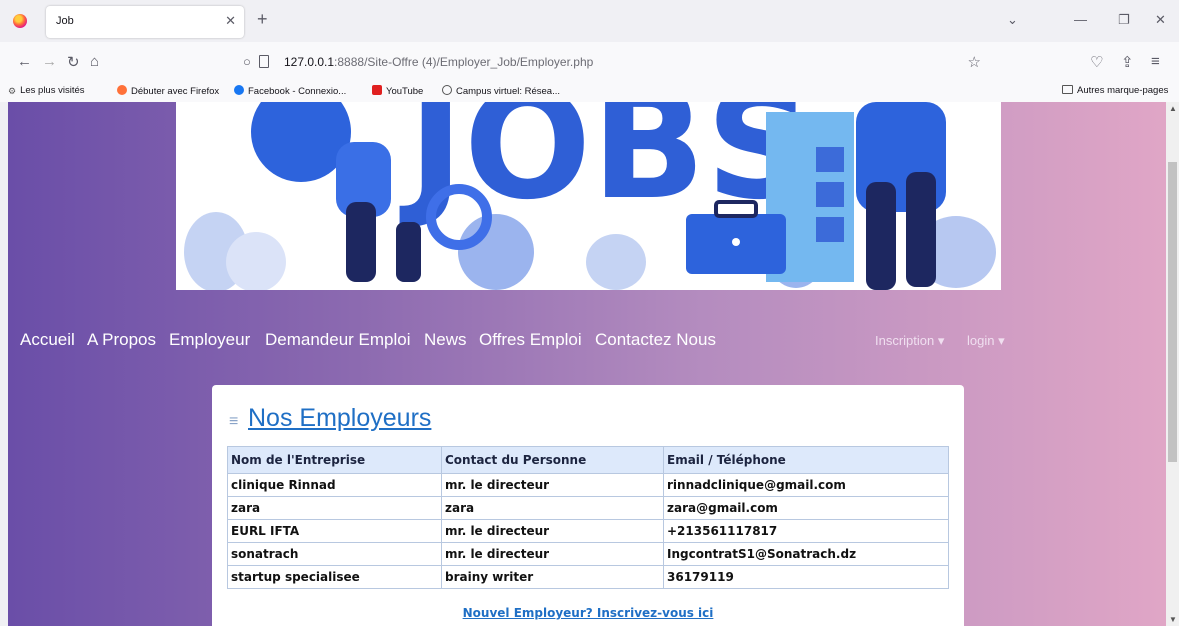 This screenshot has width=1179, height=626. I want to click on pocket-icon: ♡, so click(1096, 62).